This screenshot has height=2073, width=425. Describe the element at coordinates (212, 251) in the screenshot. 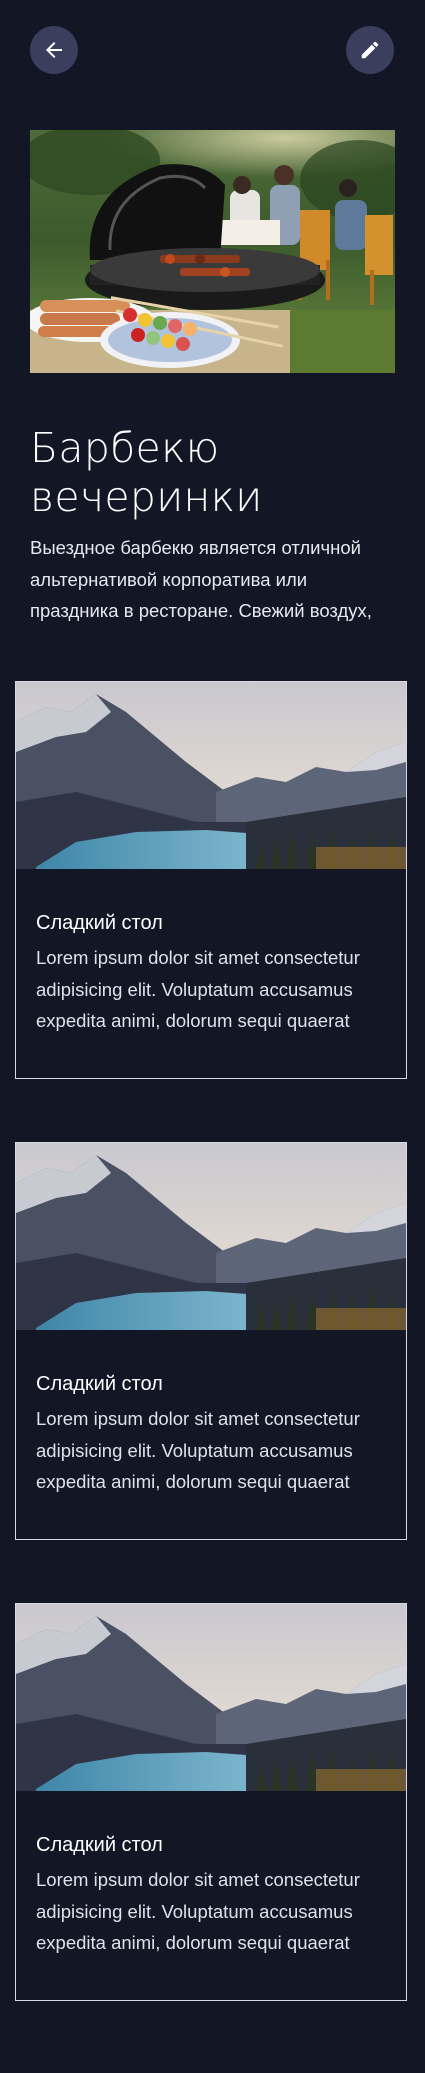

I see `hero-image` at that location.